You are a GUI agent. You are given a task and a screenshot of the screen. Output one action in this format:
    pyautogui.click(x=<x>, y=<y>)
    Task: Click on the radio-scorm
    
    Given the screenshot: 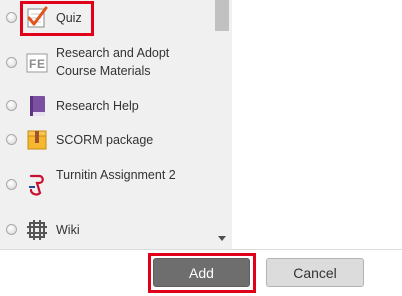 What is the action you would take?
    pyautogui.click(x=11, y=139)
    